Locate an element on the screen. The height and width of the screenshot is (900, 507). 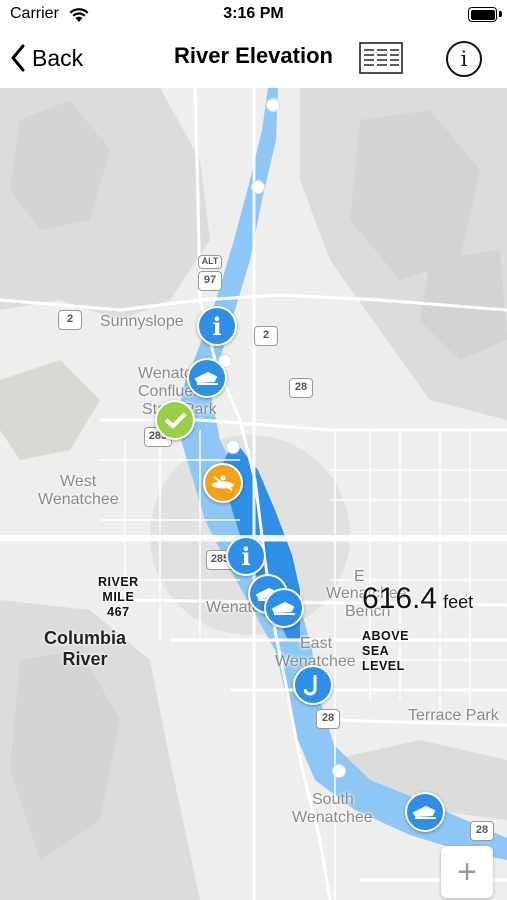
park-marker is located at coordinates (175, 420).